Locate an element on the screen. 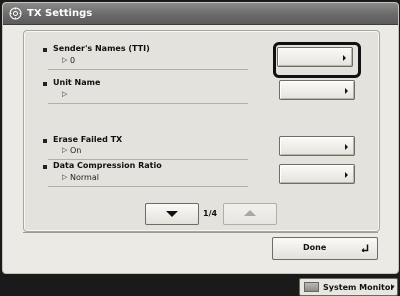 The height and width of the screenshot is (296, 400). status-bar: System Monitor is located at coordinates (200, 286).